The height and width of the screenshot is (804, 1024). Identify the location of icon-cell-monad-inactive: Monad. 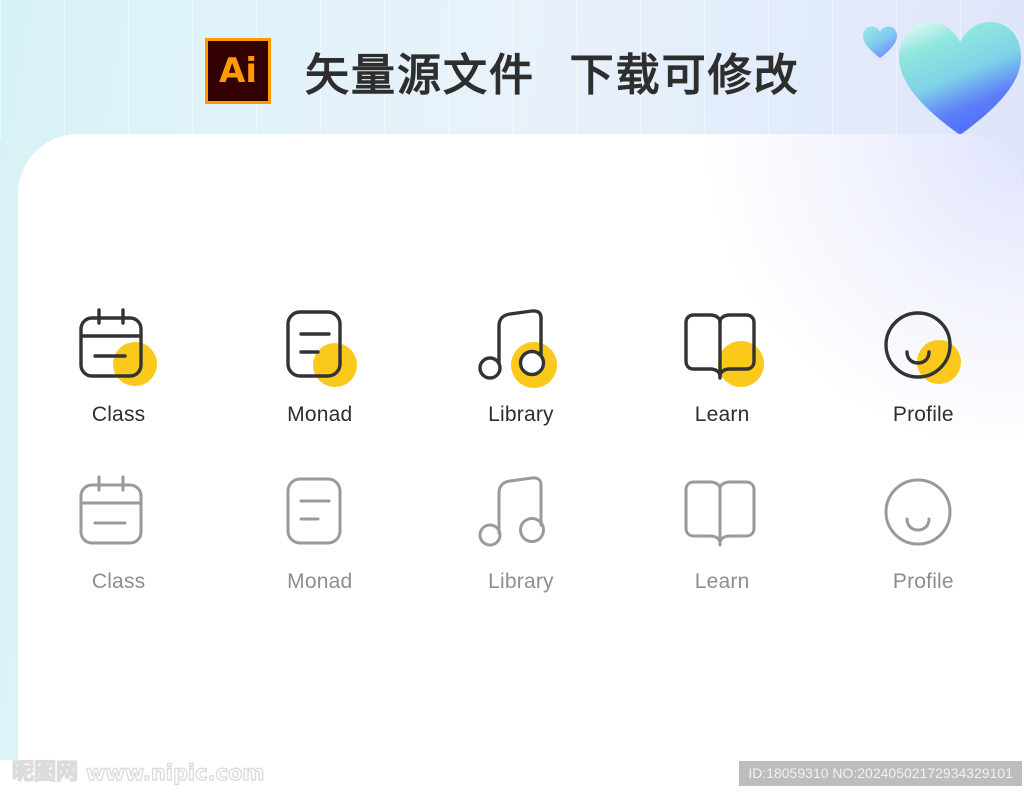
(319, 532).